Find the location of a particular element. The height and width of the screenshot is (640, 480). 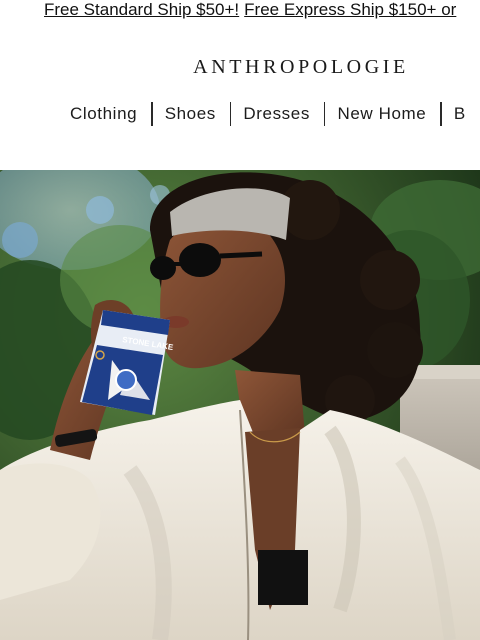

promo-standard-shipping-link: Free Standard Ship $50+! is located at coordinates (141, 9).